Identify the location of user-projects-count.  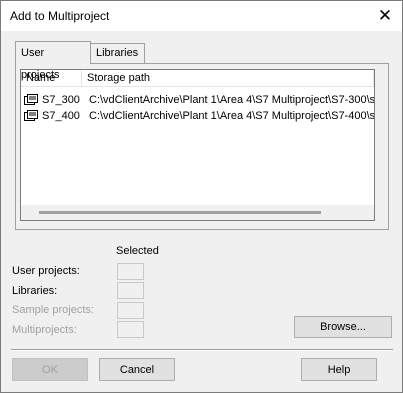
(130, 271).